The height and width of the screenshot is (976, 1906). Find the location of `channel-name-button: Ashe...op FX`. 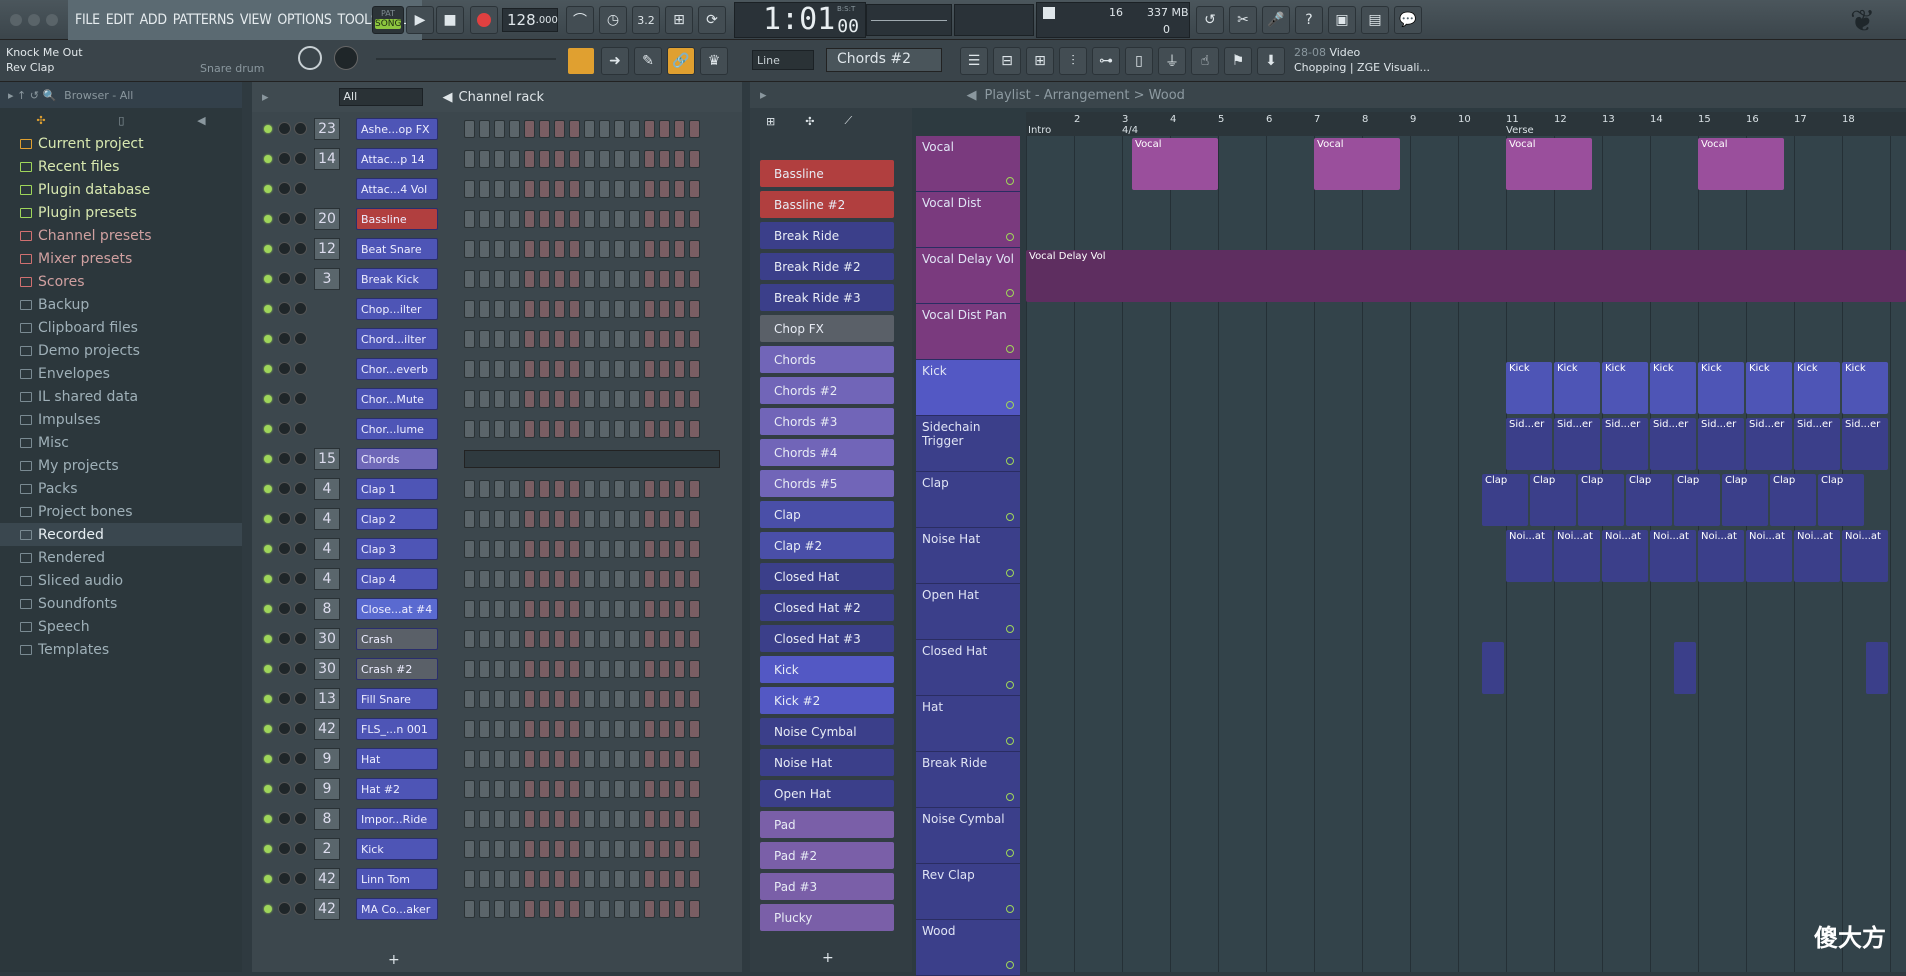

channel-name-button: Ashe...op FX is located at coordinates (397, 129).